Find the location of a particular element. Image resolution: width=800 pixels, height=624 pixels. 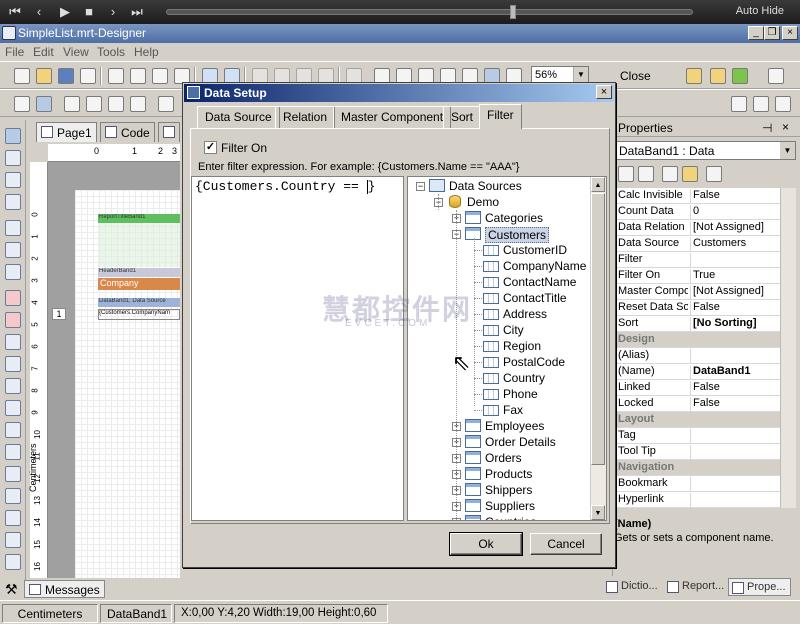

checkbox-icon is located at coordinates (13, 452).